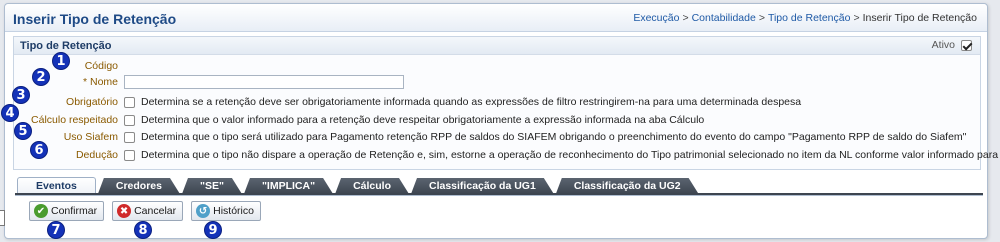  What do you see at coordinates (56, 230) in the screenshot?
I see `annotation-badge: 7` at bounding box center [56, 230].